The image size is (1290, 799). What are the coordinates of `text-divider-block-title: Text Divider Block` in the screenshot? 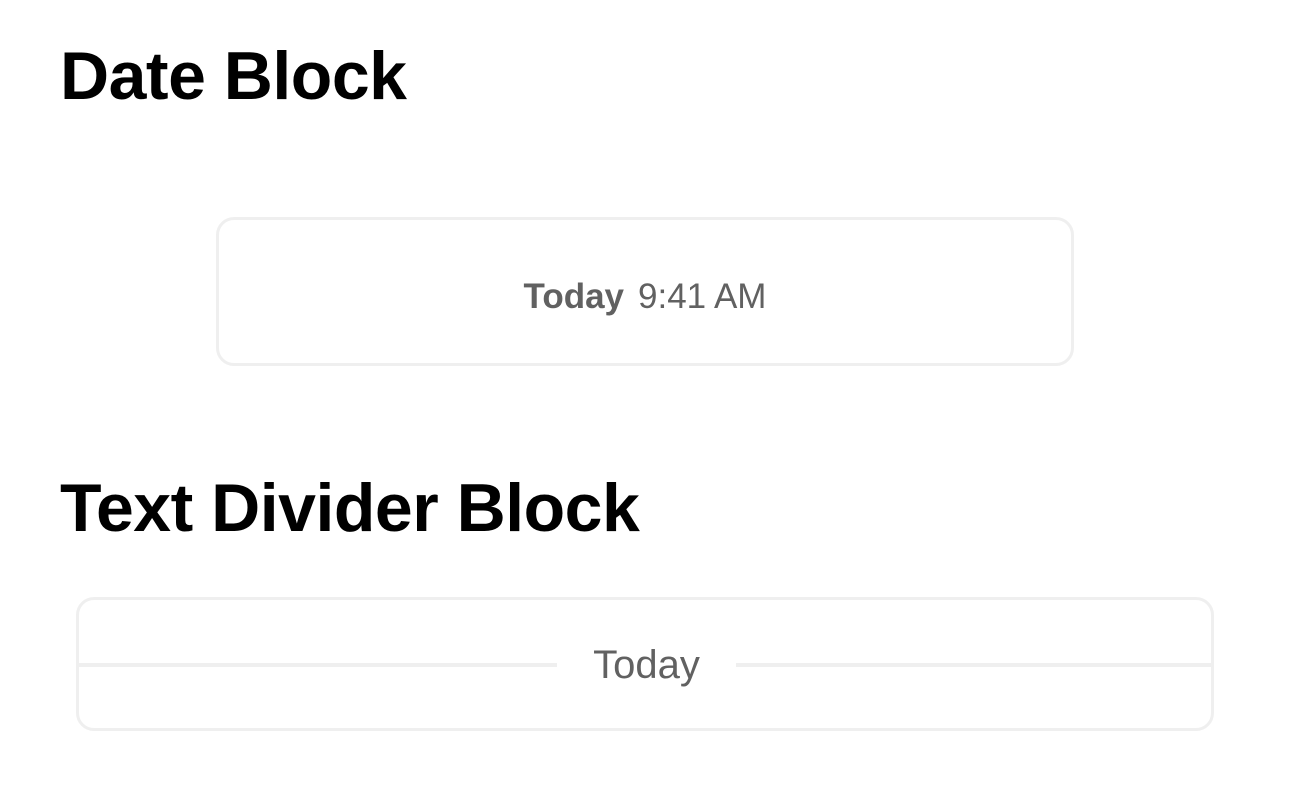 It's located at (350, 508).